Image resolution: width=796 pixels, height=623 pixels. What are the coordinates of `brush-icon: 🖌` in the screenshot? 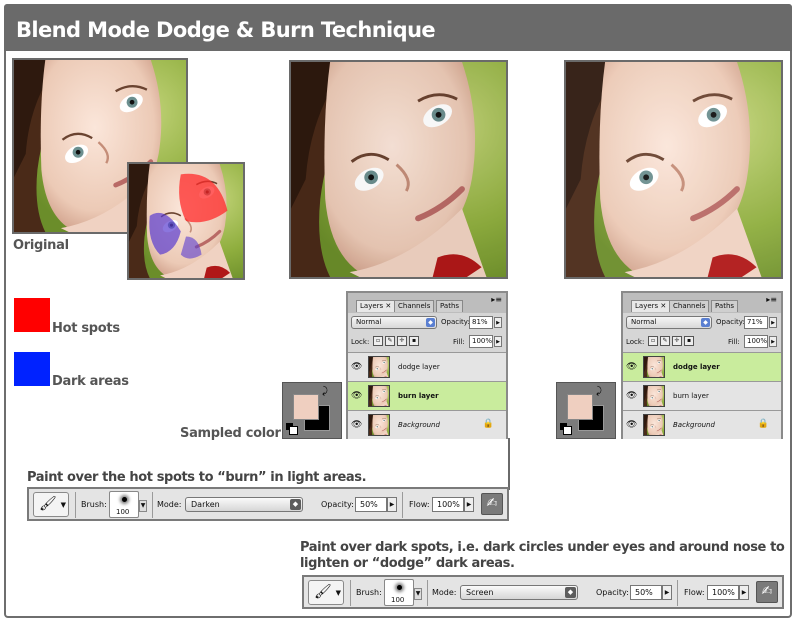 It's located at (48, 504).